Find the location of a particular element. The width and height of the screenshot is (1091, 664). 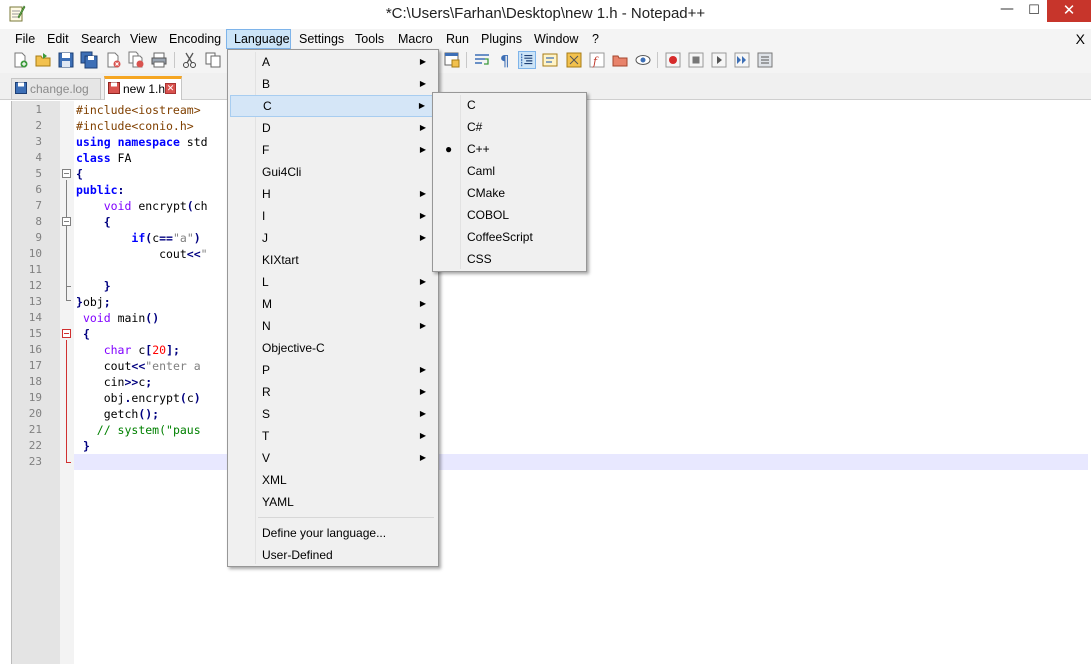

language-item-yaml: YAML is located at coordinates (333, 502).